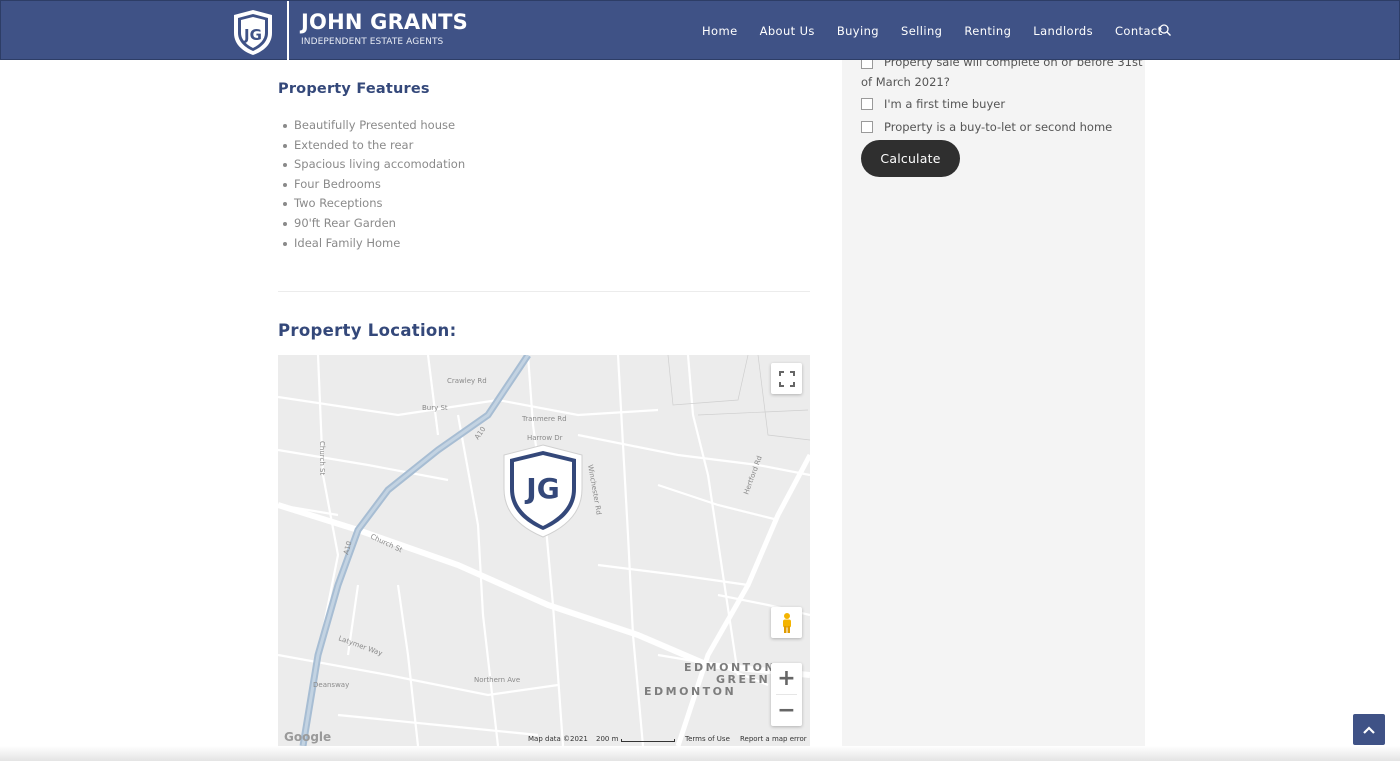 Image resolution: width=1400 pixels, height=761 pixels. I want to click on checkbox-label: Property is a buy-to-let or second home, so click(998, 127).